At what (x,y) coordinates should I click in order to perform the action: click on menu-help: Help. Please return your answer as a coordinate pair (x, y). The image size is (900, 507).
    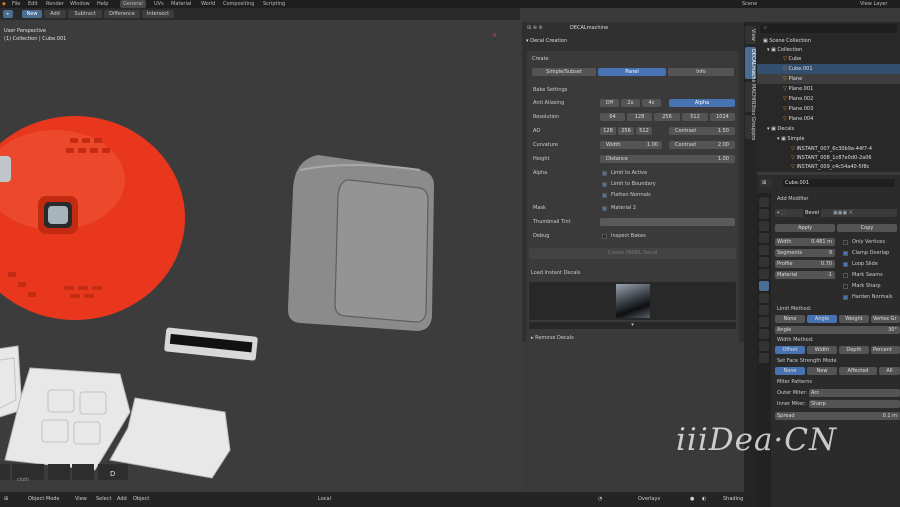
    Looking at the image, I should click on (102, 4).